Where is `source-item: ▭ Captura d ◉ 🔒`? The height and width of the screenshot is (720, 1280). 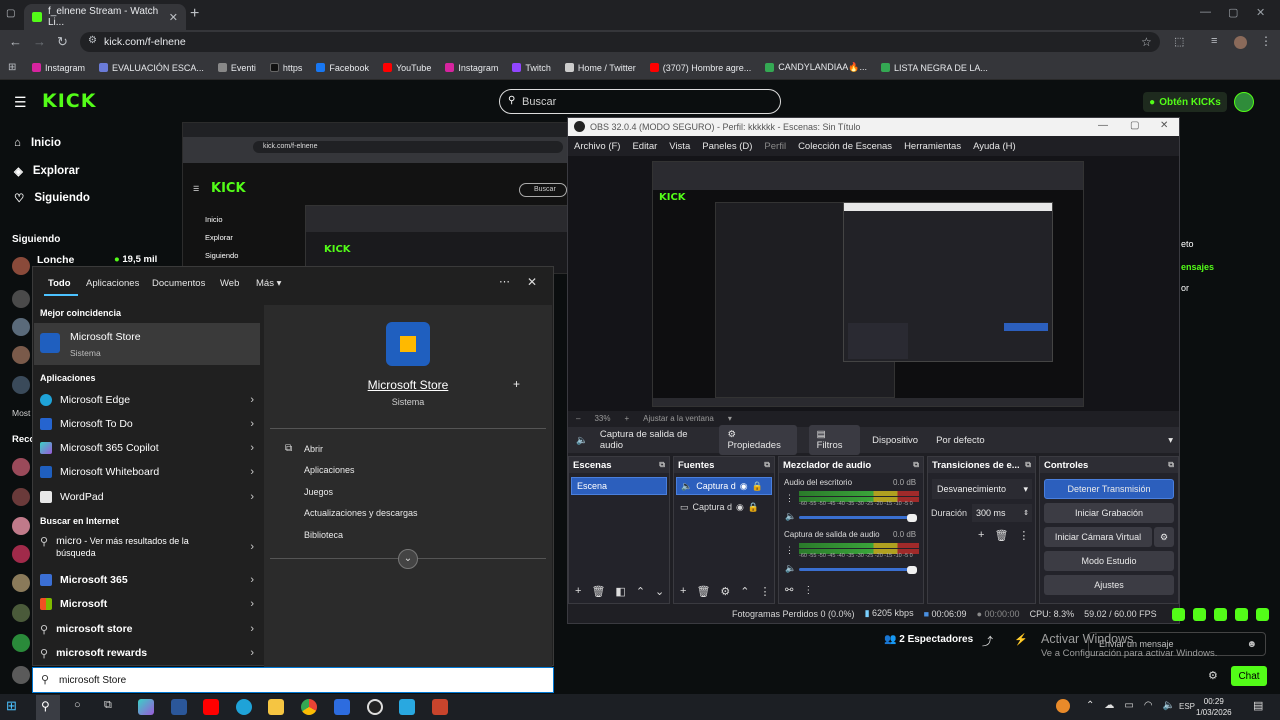
source-item: ▭ Captura d ◉ 🔒 is located at coordinates (724, 508).